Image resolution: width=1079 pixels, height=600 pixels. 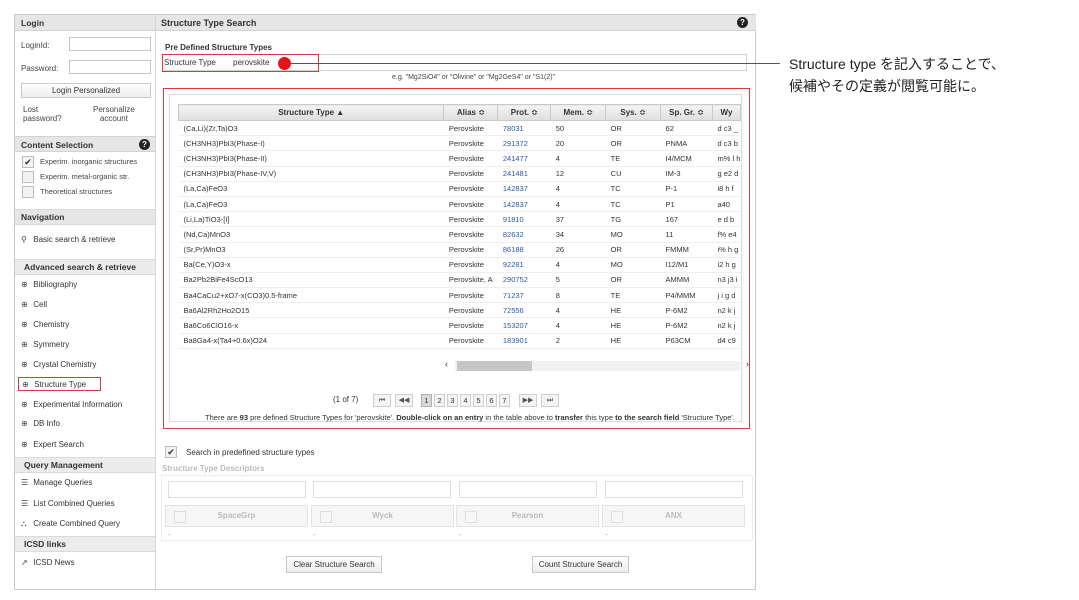 I want to click on cell-prot: 91810, so click(x=524, y=219).